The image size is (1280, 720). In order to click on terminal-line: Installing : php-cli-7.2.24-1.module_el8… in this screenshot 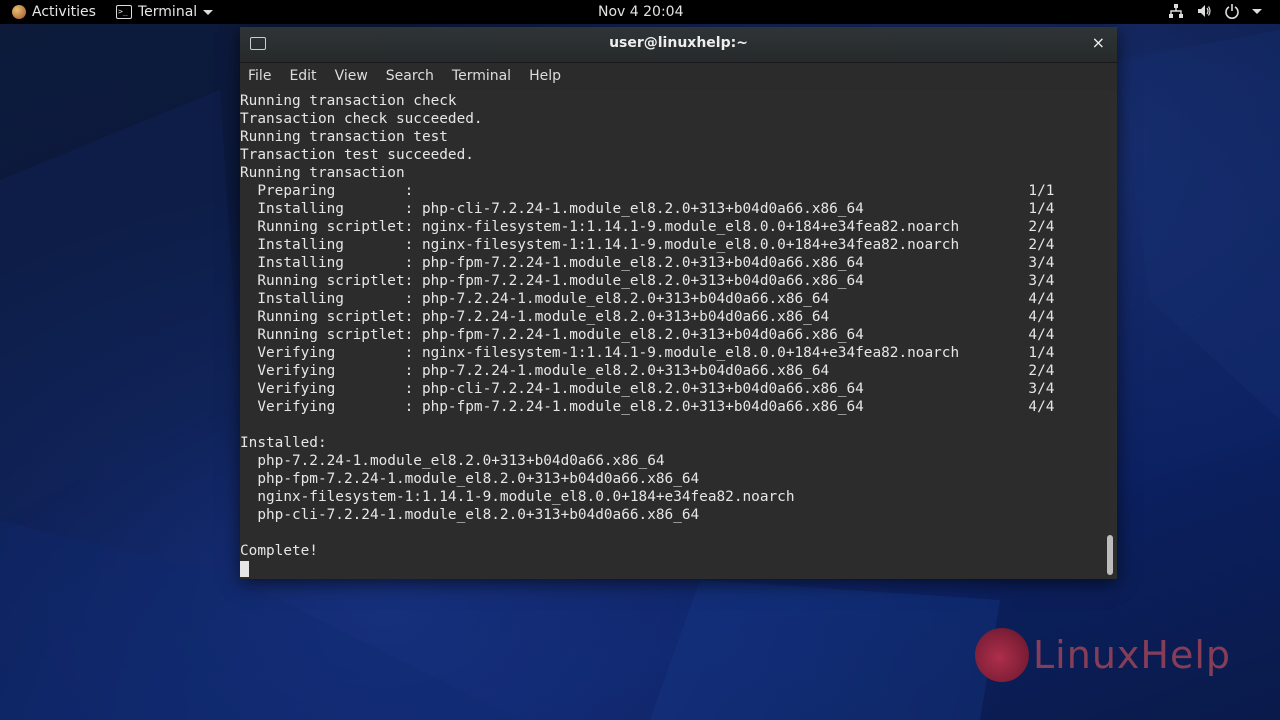, I will do `click(647, 209)`.